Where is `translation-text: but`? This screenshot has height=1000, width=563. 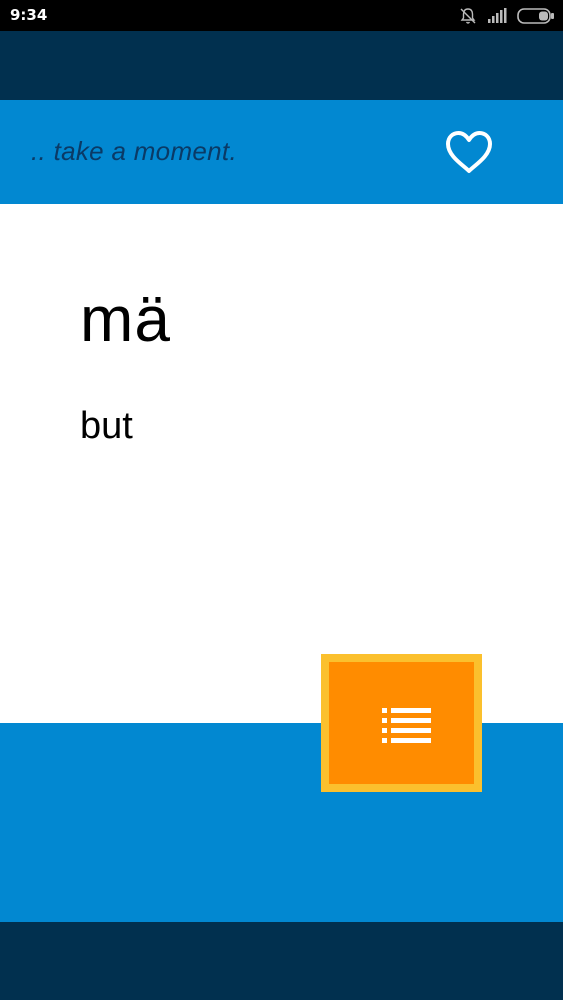 translation-text: but is located at coordinates (106, 426).